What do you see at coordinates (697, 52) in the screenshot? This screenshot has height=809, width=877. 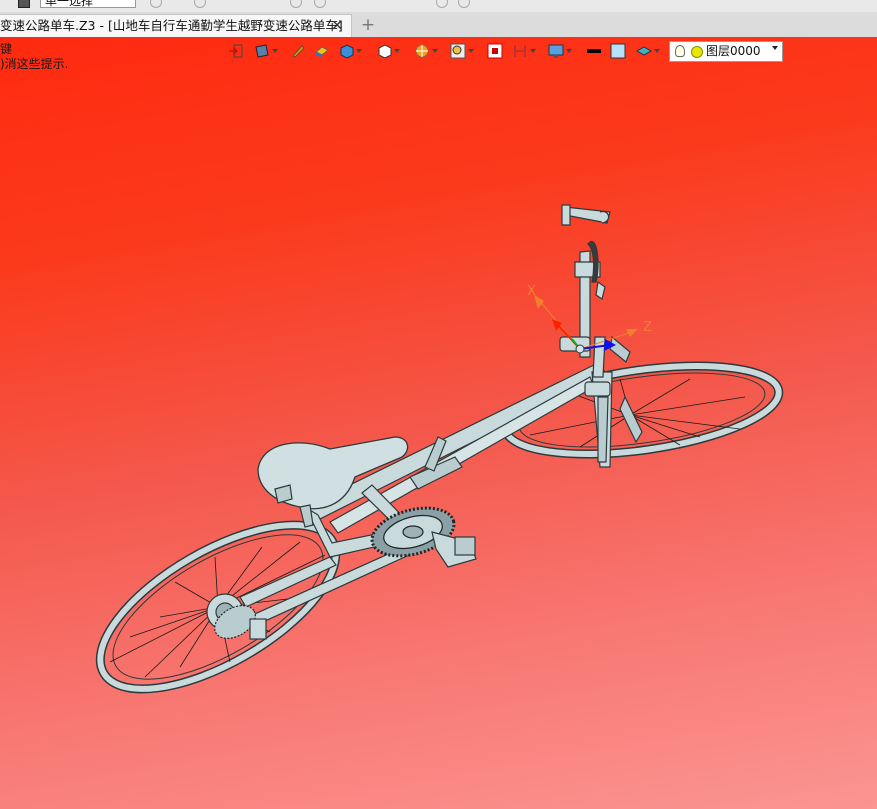 I see `layer-color-icon` at bounding box center [697, 52].